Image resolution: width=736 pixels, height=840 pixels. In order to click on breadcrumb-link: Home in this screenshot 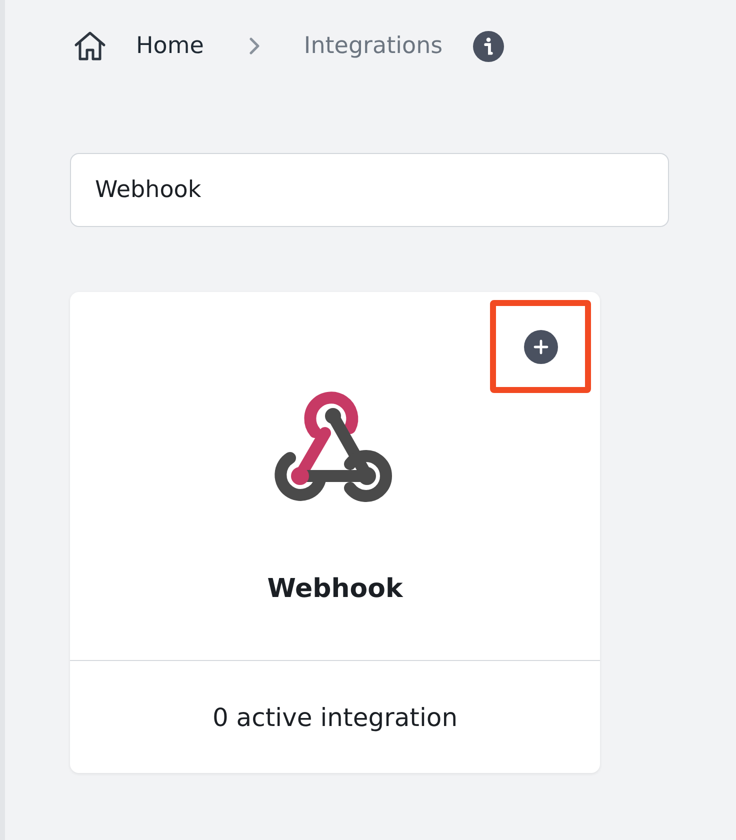, I will do `click(170, 46)`.